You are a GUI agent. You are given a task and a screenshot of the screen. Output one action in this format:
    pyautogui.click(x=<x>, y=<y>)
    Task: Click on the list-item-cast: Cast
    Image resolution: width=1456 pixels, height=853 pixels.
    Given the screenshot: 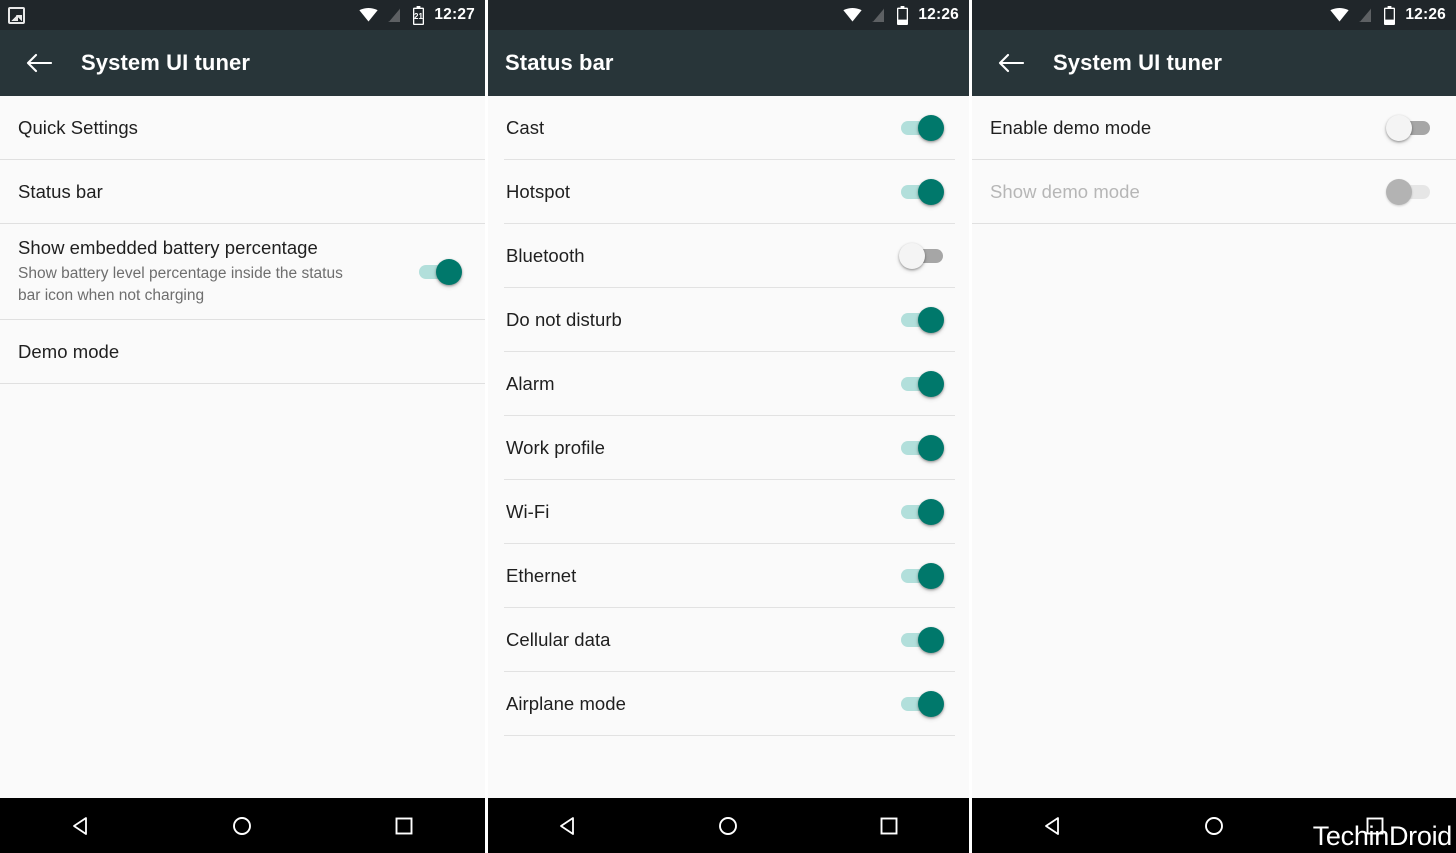 What is the action you would take?
    pyautogui.click(x=728, y=128)
    